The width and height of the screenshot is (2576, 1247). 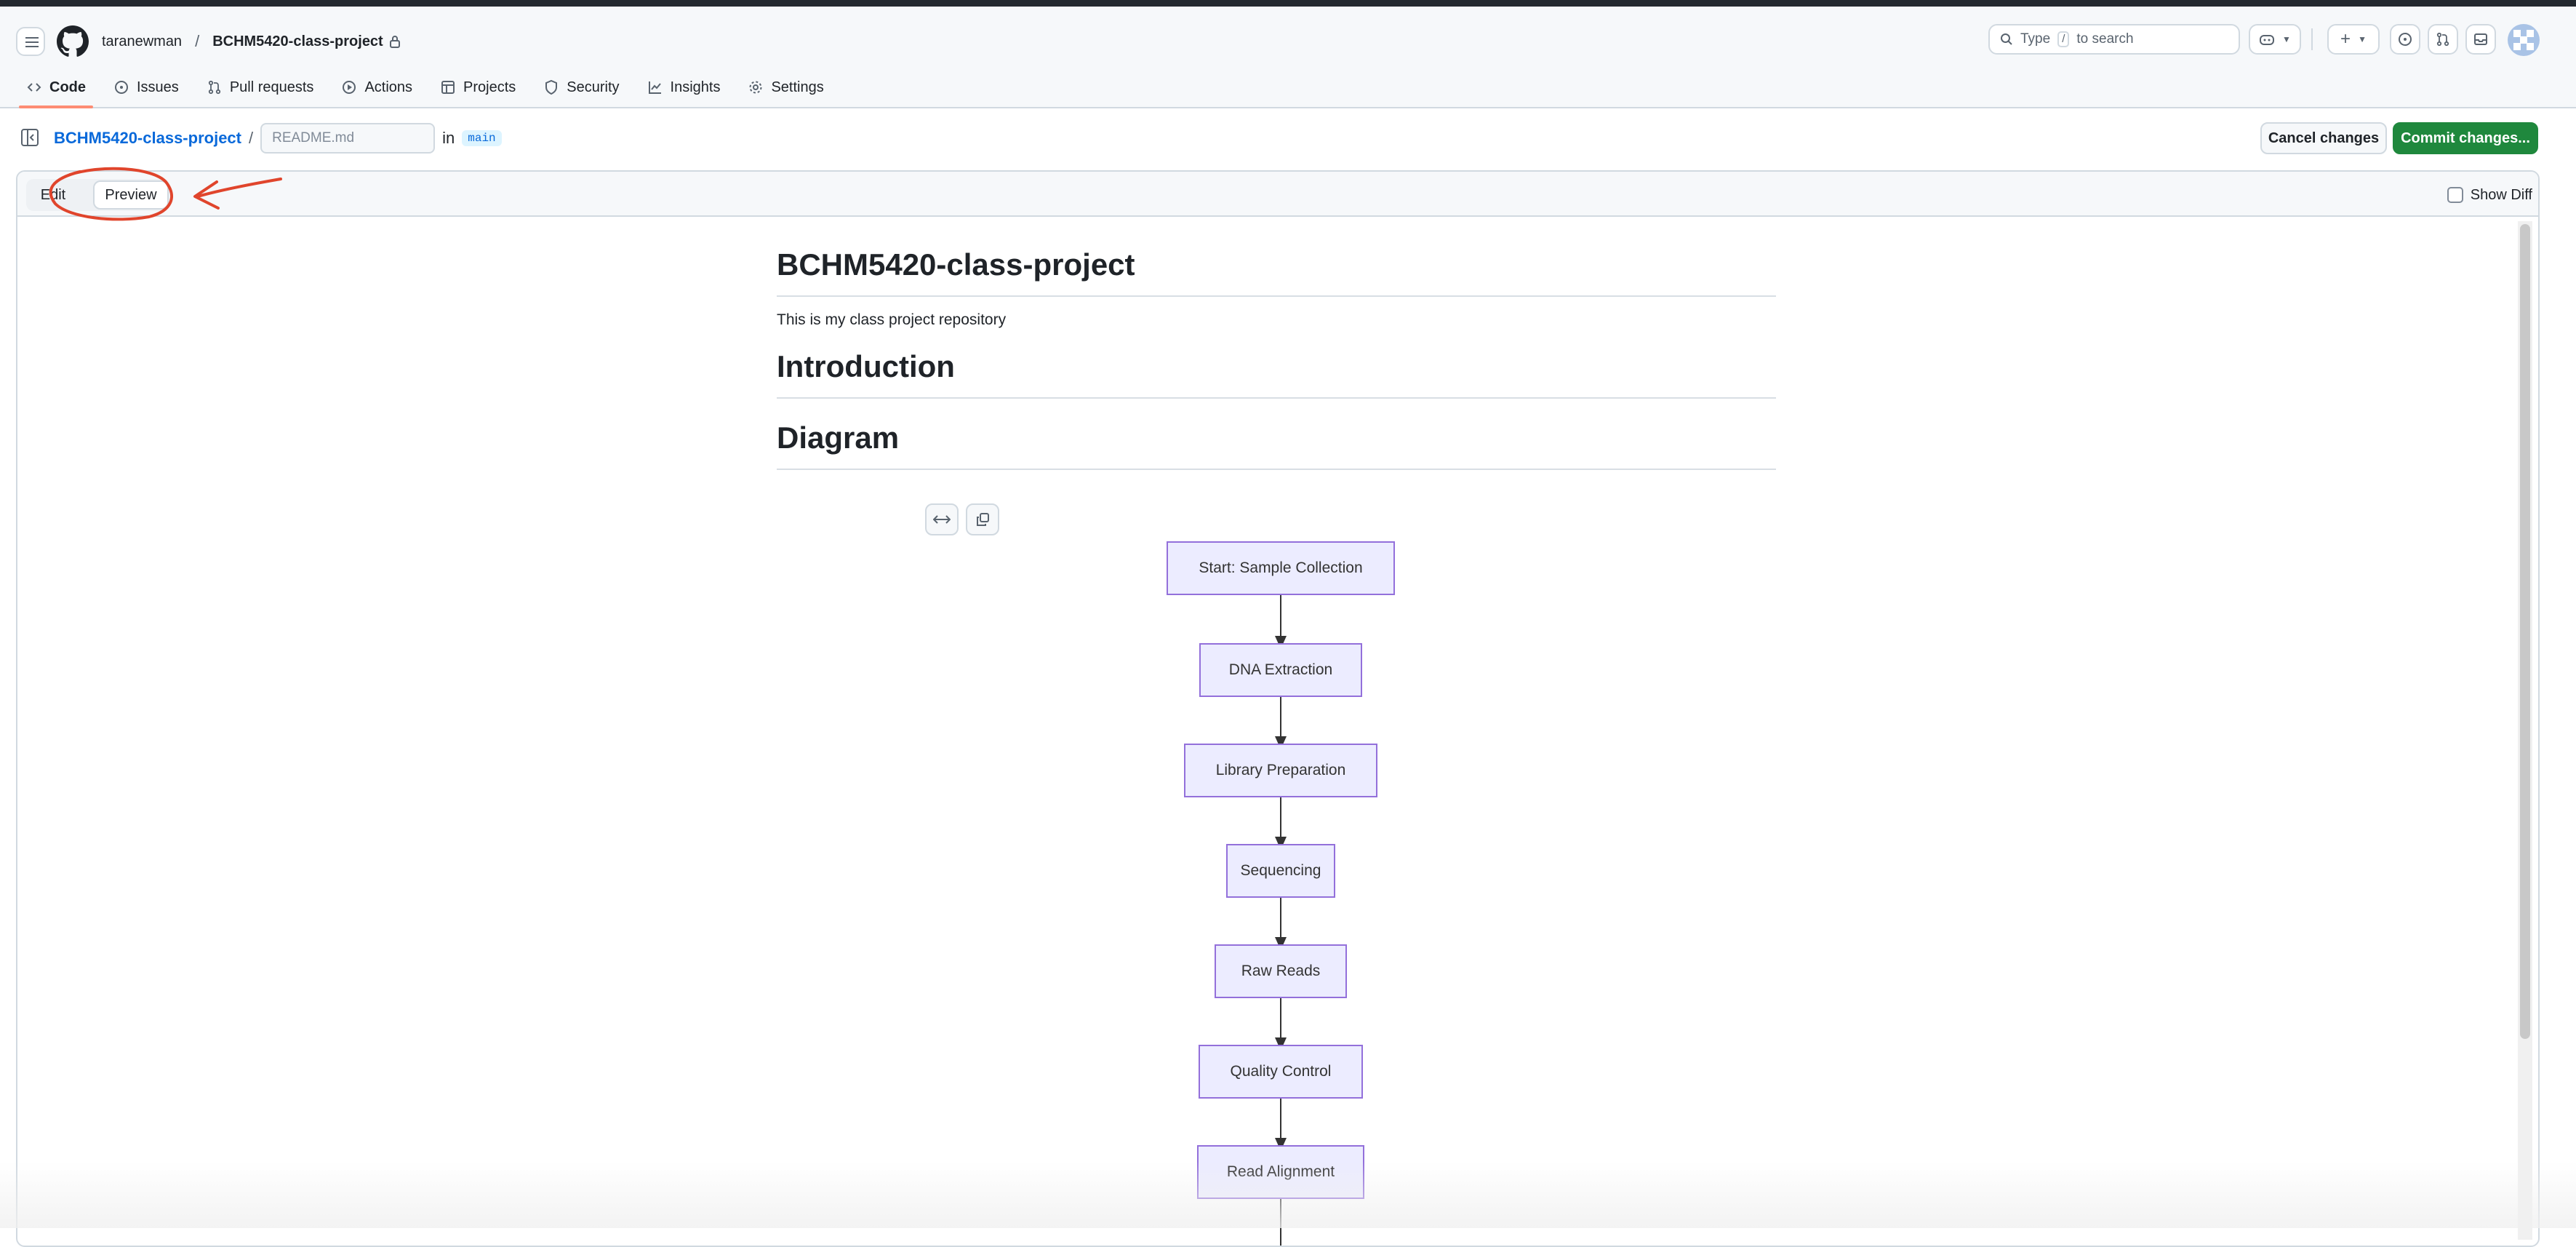 I want to click on tab-projects: Projects, so click(x=477, y=87).